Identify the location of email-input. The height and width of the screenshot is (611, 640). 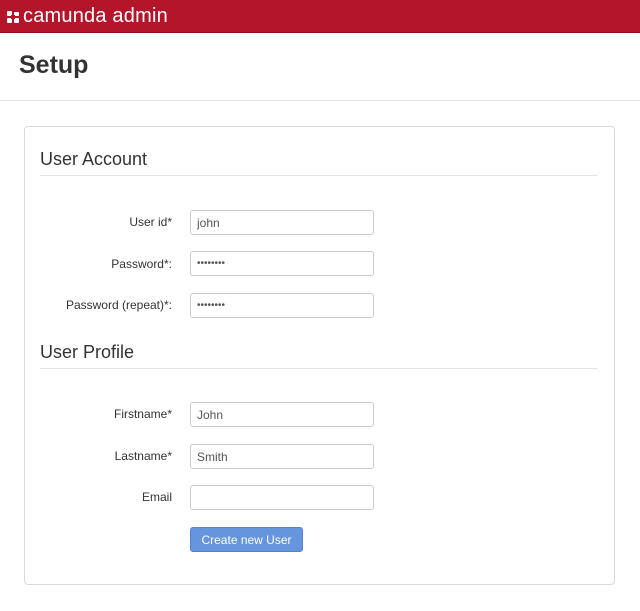
(282, 497).